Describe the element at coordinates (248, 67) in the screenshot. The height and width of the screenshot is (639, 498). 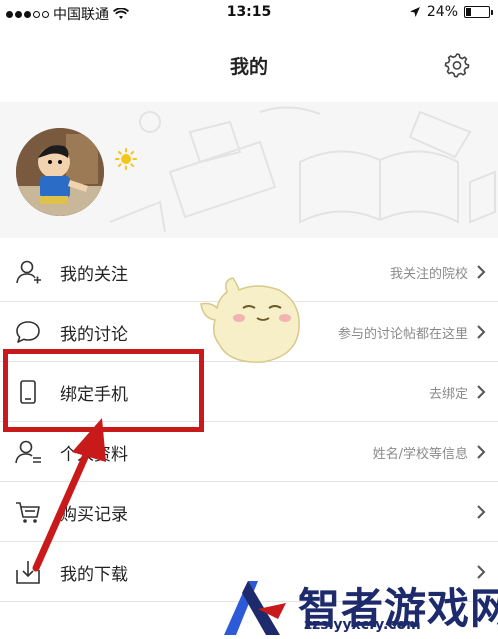
I see `page-title: 我的` at that location.